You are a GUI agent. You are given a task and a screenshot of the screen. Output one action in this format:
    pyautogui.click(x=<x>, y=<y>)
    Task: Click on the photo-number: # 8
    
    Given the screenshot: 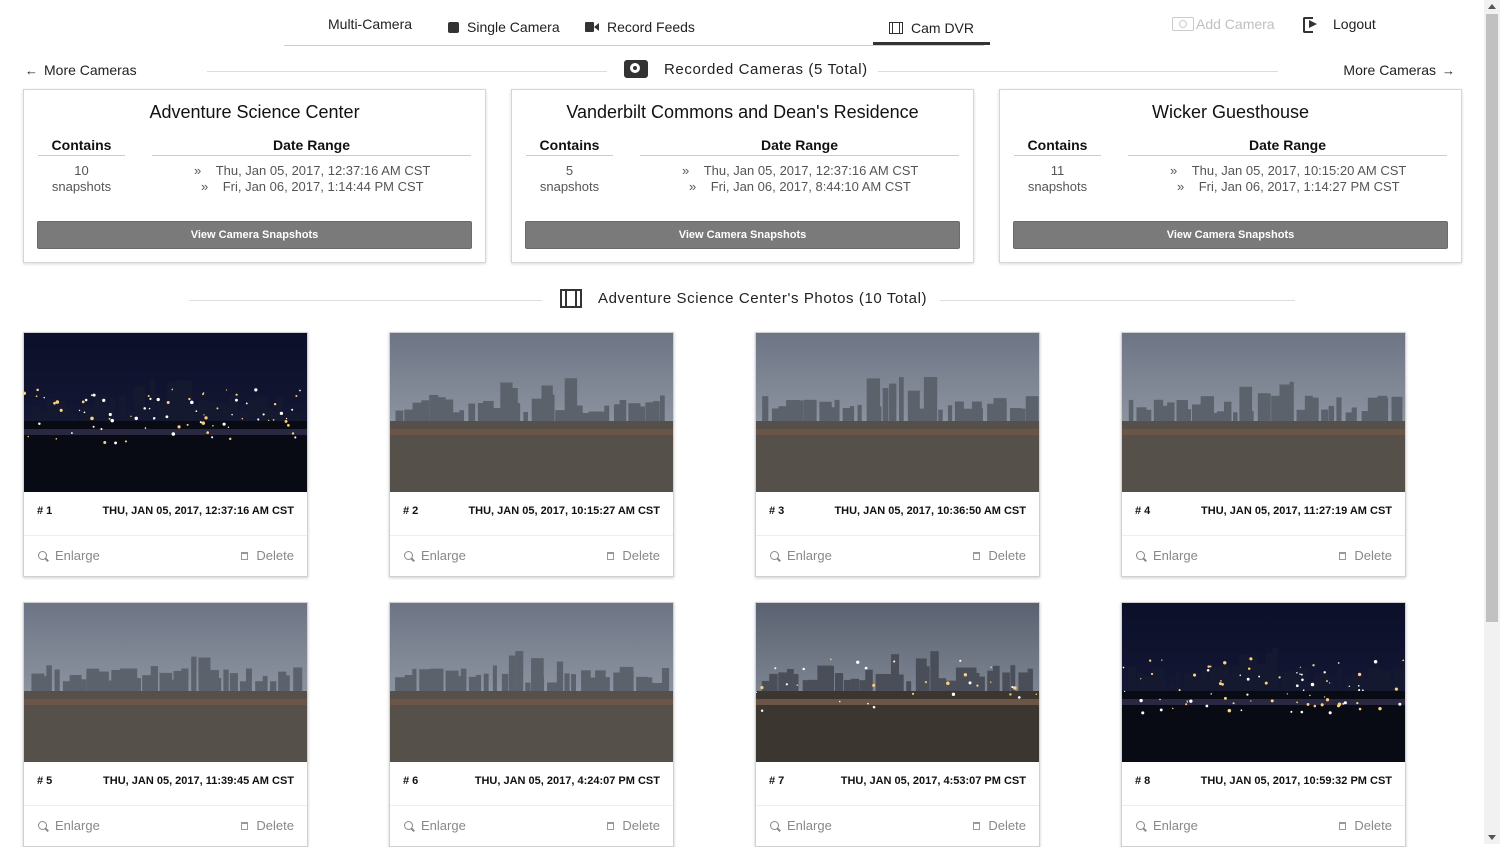 What is the action you would take?
    pyautogui.click(x=1143, y=781)
    